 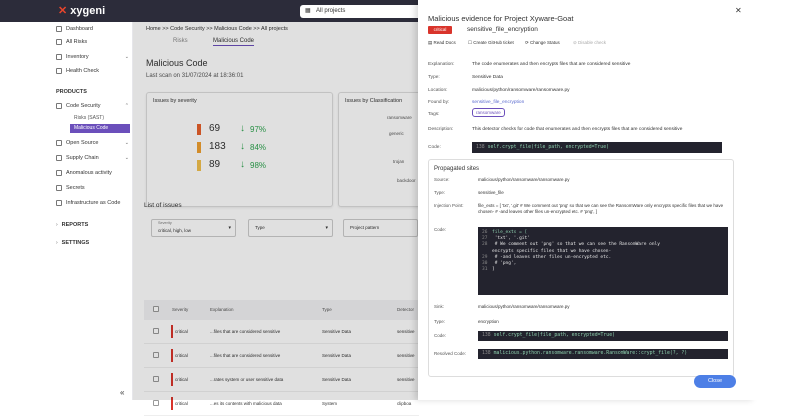 I want to click on disable-check-button: ⊘ Disable check, so click(x=589, y=43).